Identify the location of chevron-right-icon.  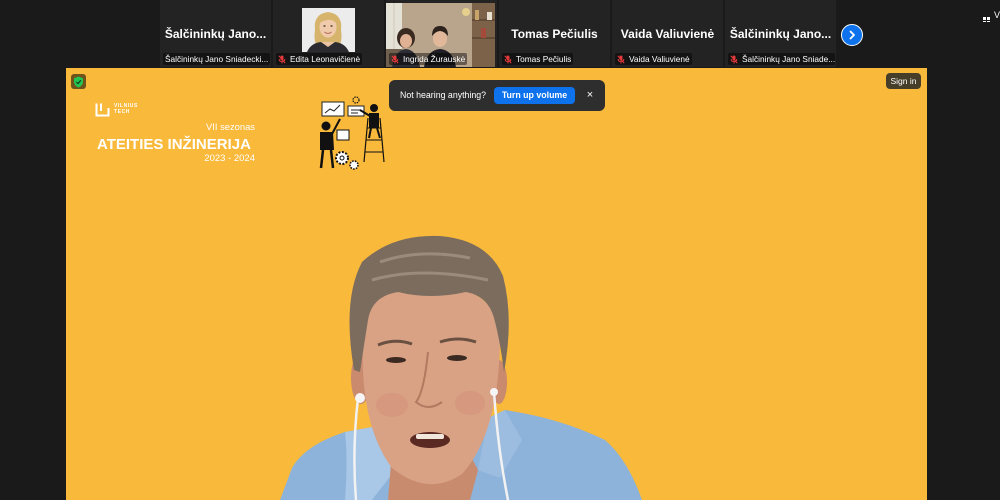
(852, 35).